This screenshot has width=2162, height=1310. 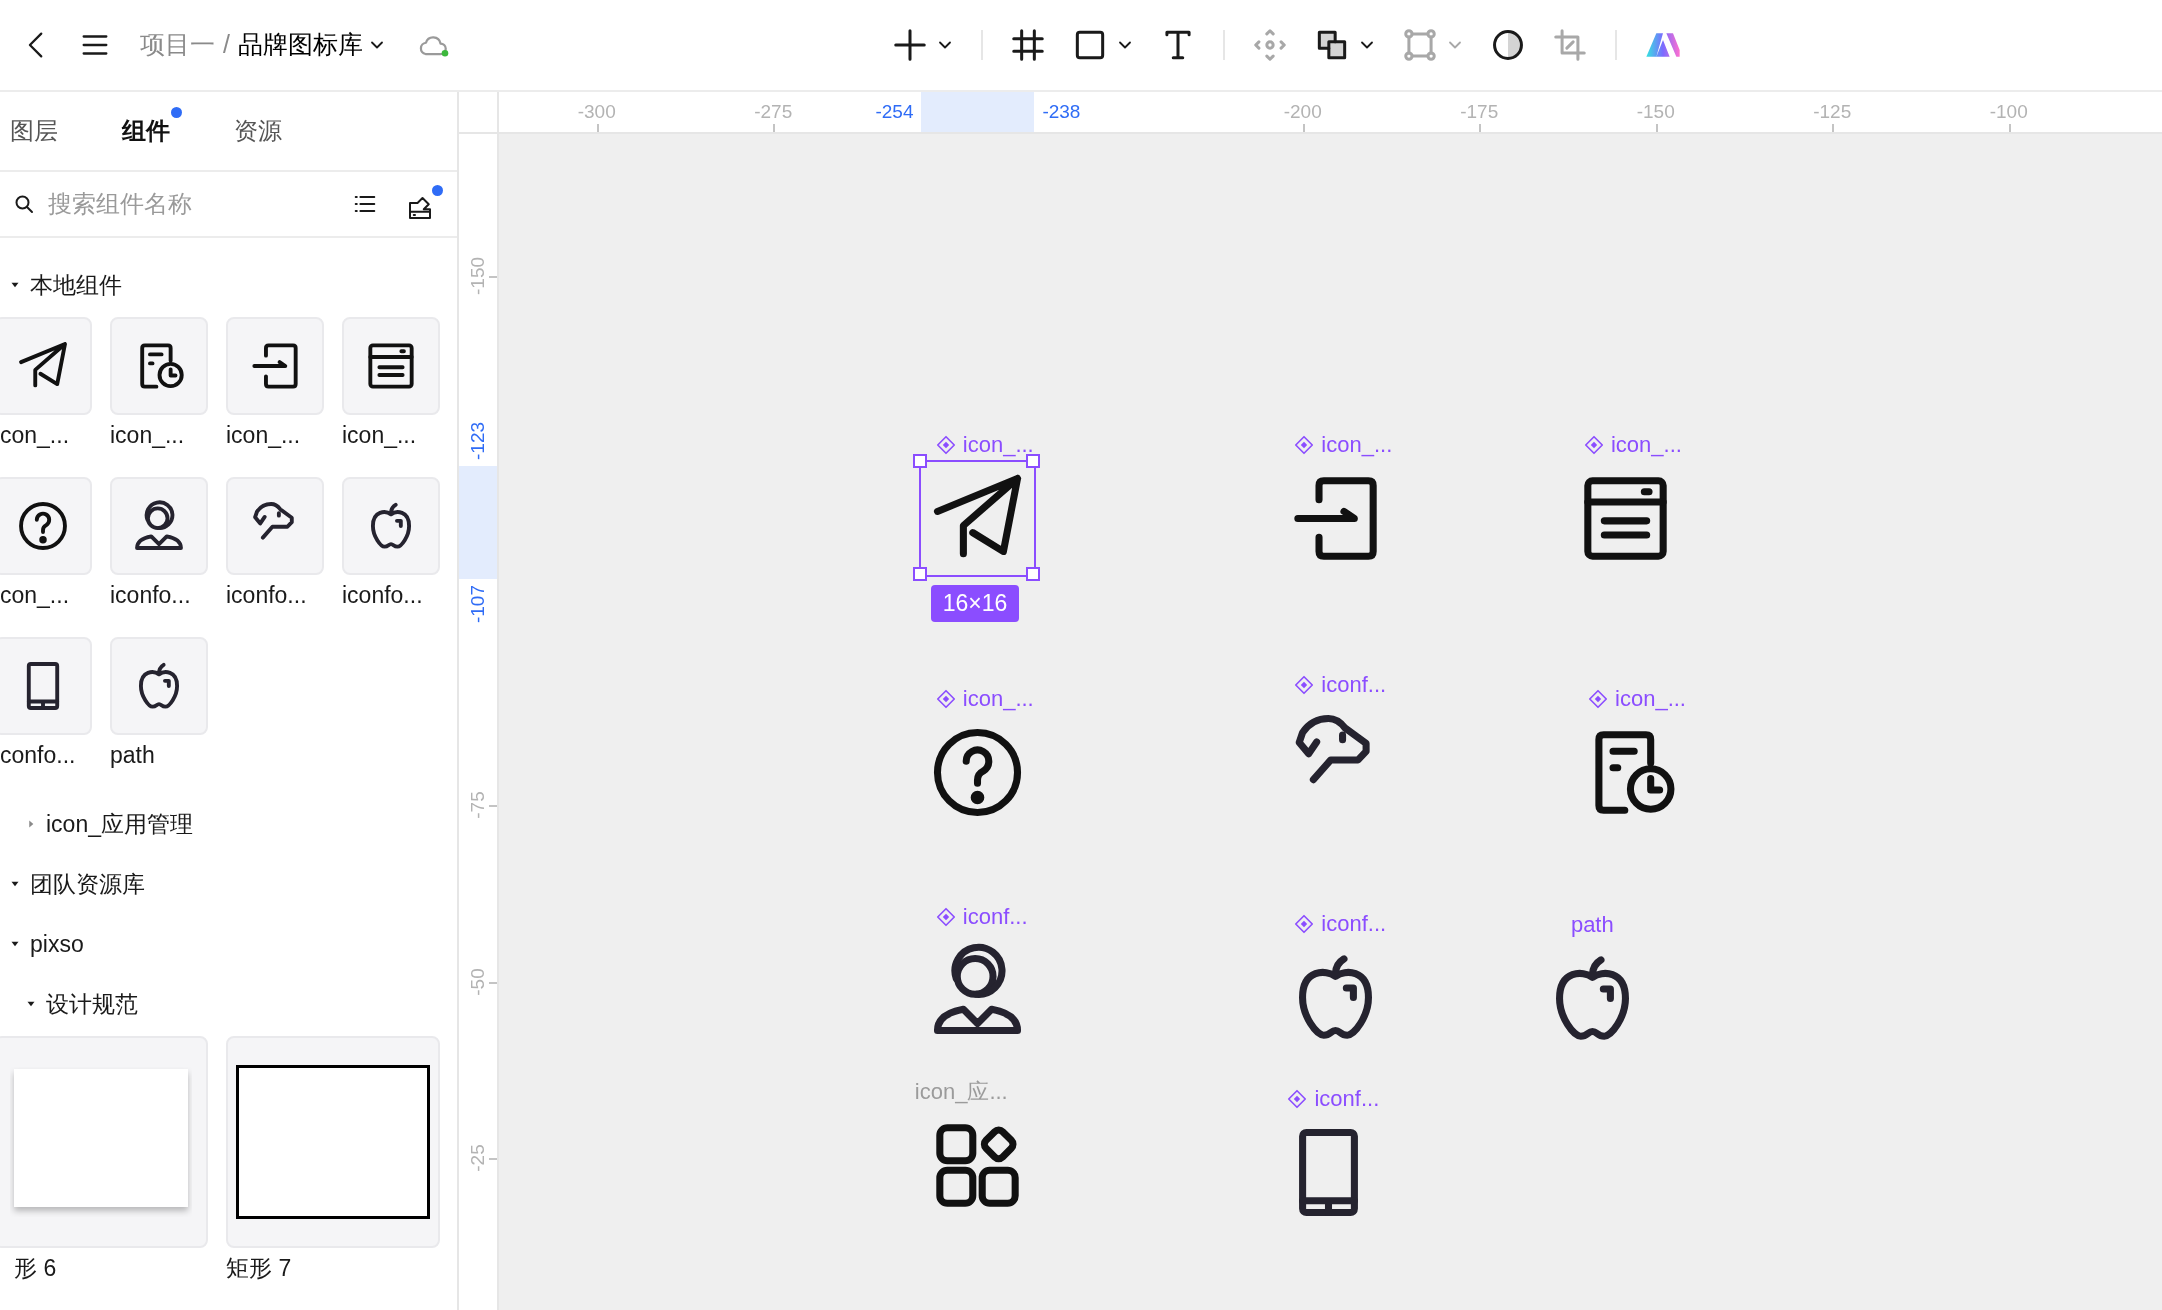 I want to click on ruler-label: -50, so click(x=477, y=982).